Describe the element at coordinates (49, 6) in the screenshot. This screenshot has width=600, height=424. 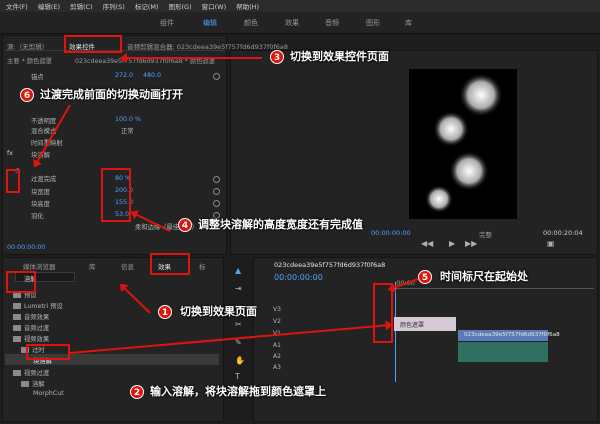
I see `menu-edit: 编辑(E)` at that location.